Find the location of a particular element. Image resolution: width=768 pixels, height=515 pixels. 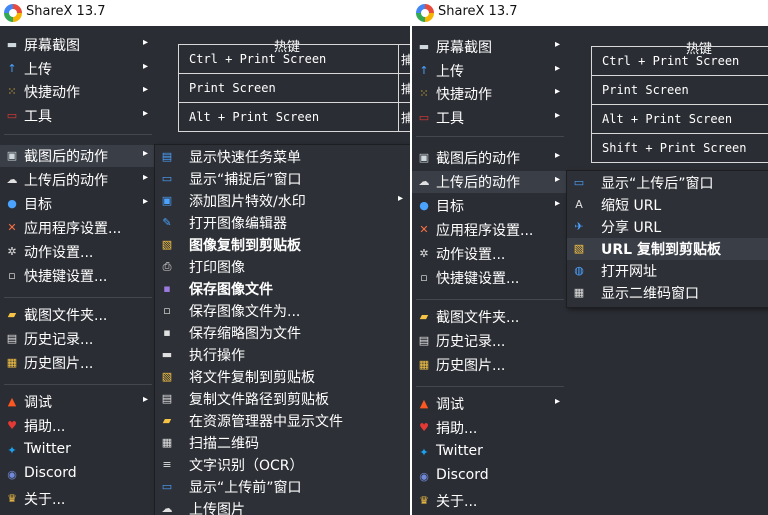

history-icon: ▤ is located at coordinates (424, 340).